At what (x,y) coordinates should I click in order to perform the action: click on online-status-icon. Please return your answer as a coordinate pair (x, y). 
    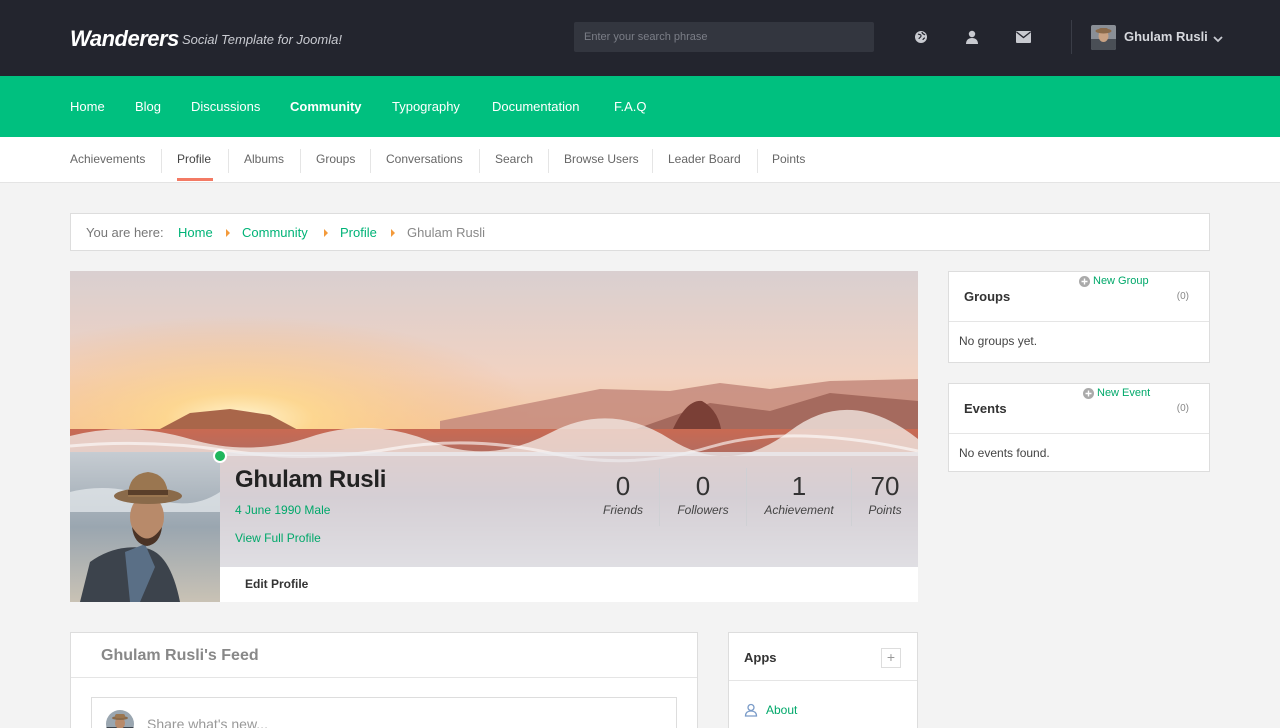
    Looking at the image, I should click on (220, 456).